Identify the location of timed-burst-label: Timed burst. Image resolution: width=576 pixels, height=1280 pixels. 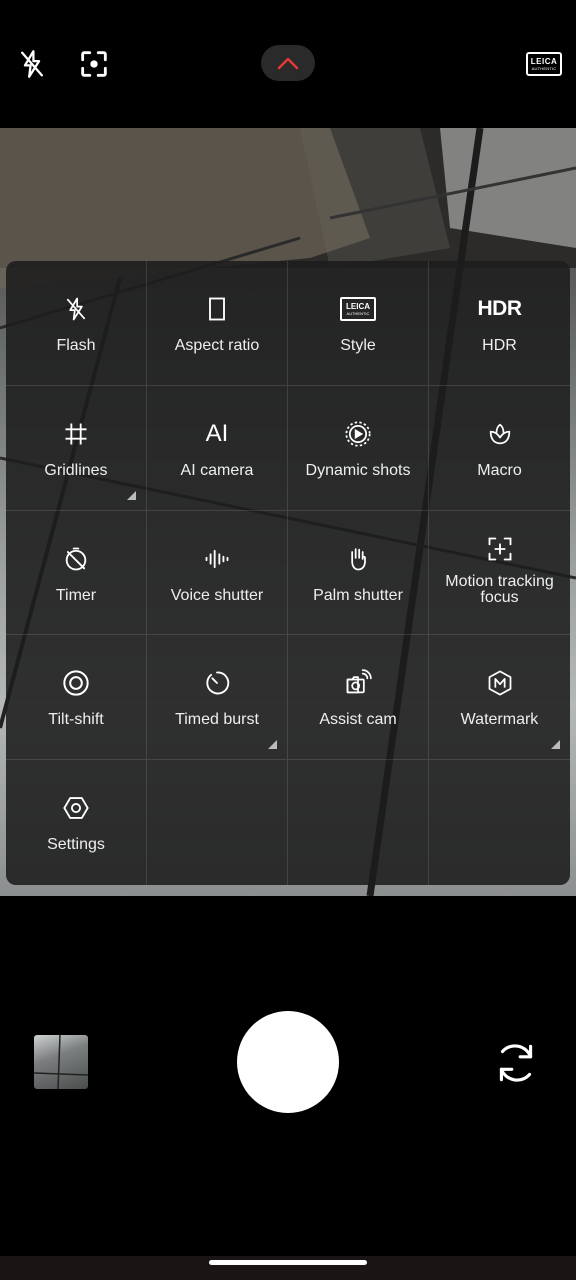
(217, 720).